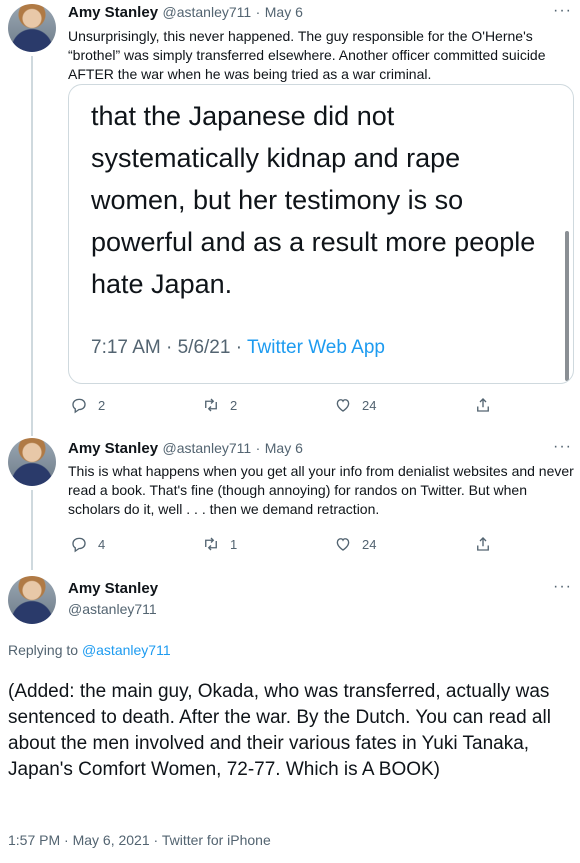 This screenshot has width=580, height=863. I want to click on reply-count: 4, so click(102, 544).